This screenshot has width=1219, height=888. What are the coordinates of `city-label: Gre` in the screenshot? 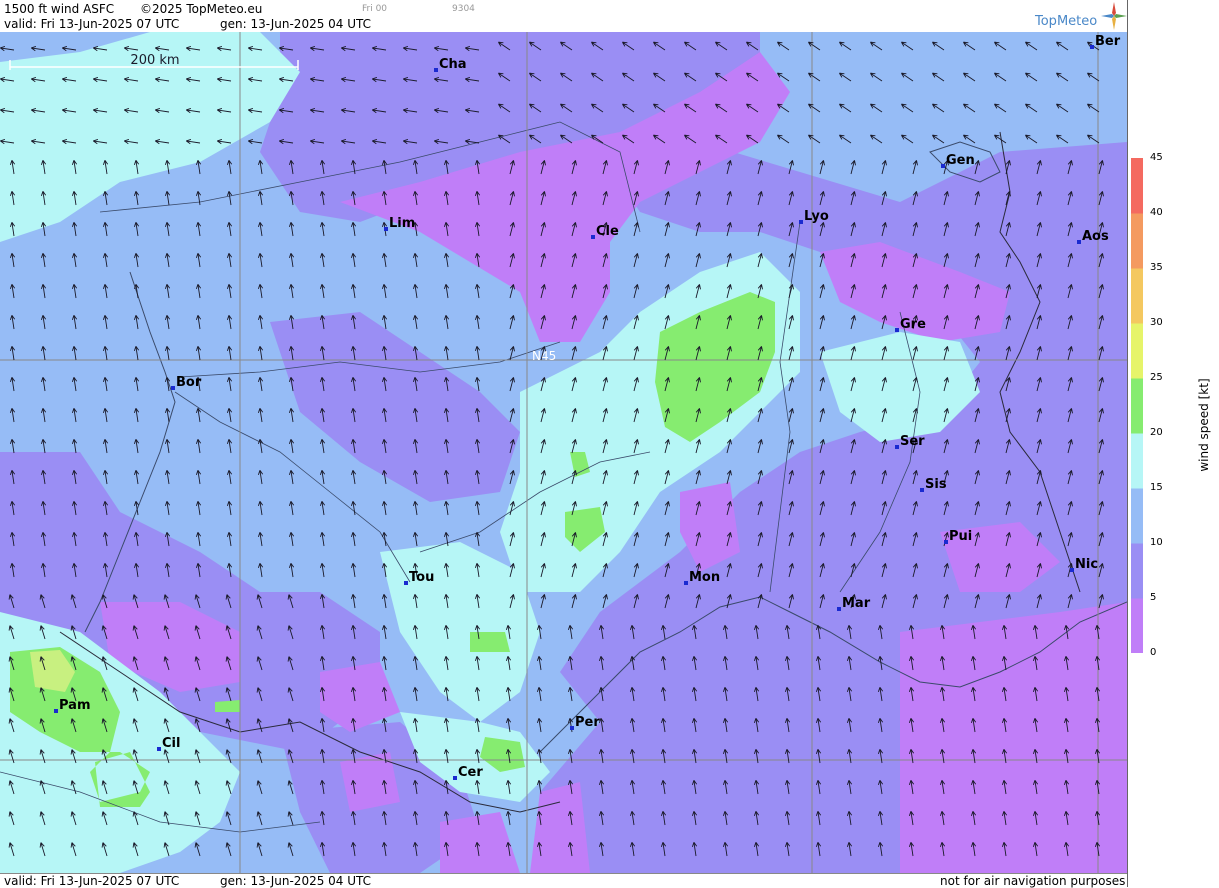 It's located at (913, 324).